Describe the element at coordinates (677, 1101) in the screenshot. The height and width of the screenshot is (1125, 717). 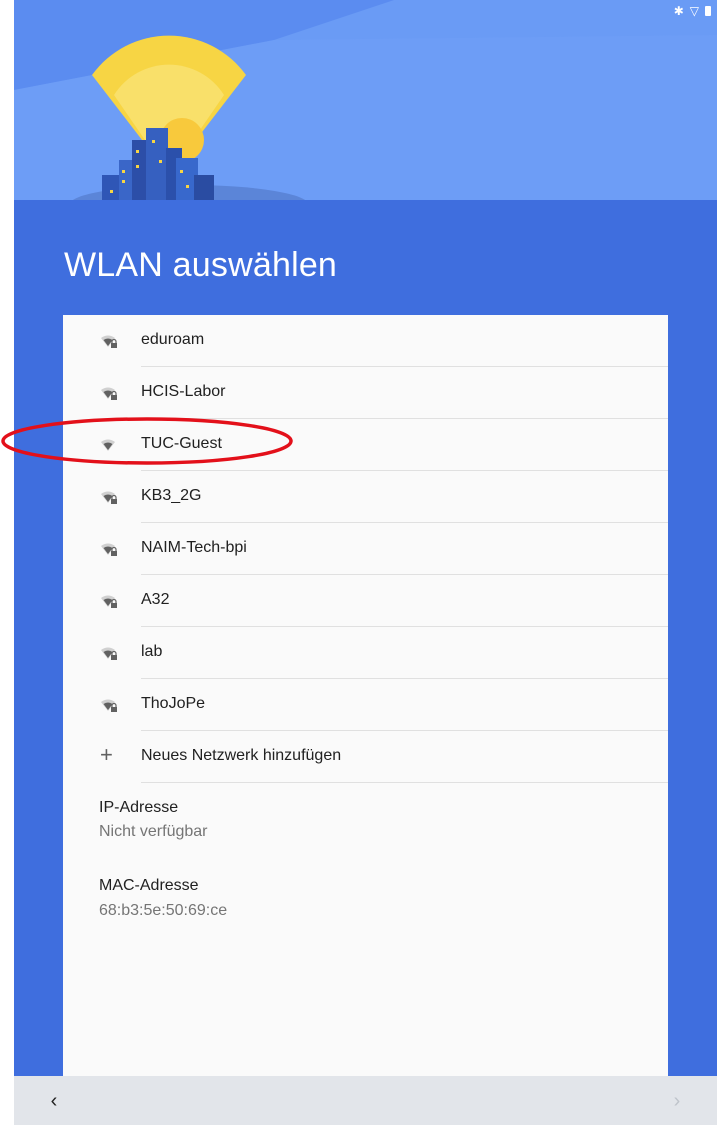
I see `next-button: ›` at that location.